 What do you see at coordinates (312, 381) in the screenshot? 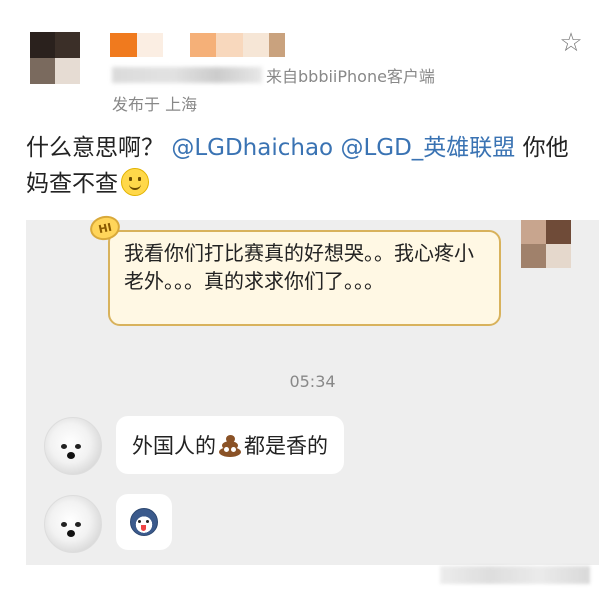
I see `chat-timestamp: 05:34` at bounding box center [312, 381].